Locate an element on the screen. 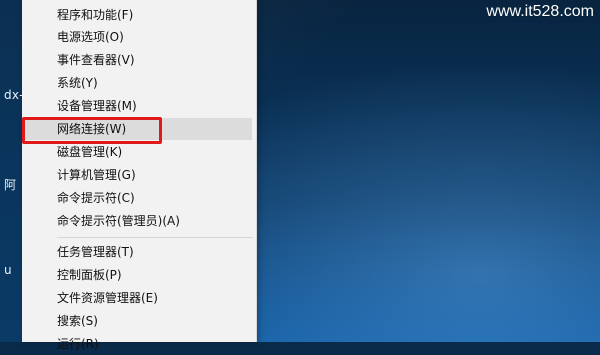 The image size is (600, 355). menu-item-run: 运行(R) is located at coordinates (137, 344).